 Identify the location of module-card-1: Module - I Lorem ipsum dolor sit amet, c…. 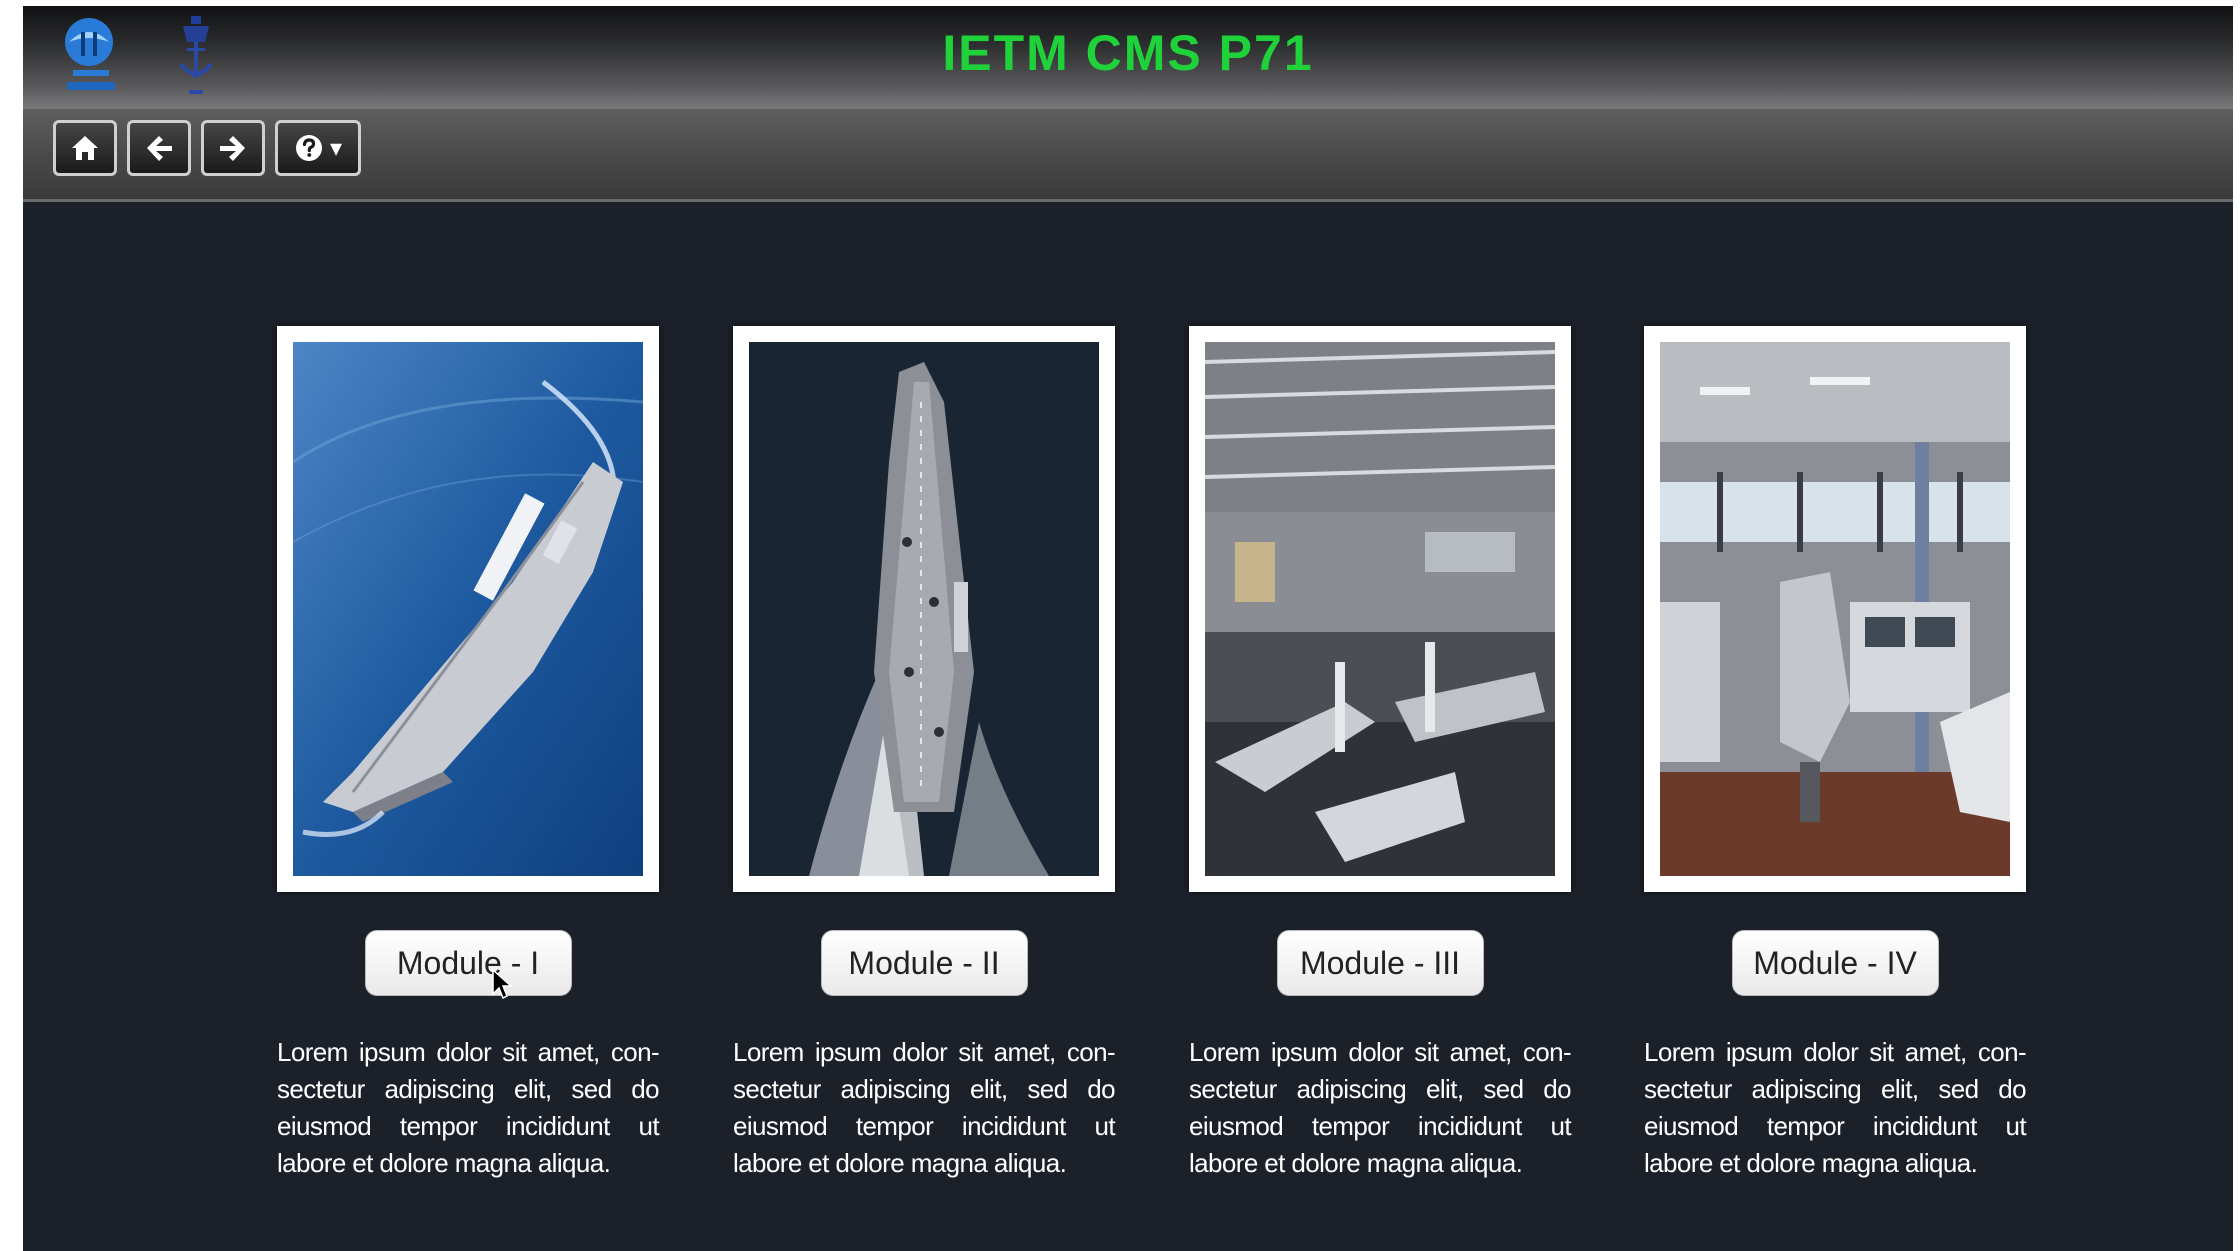
(468, 754).